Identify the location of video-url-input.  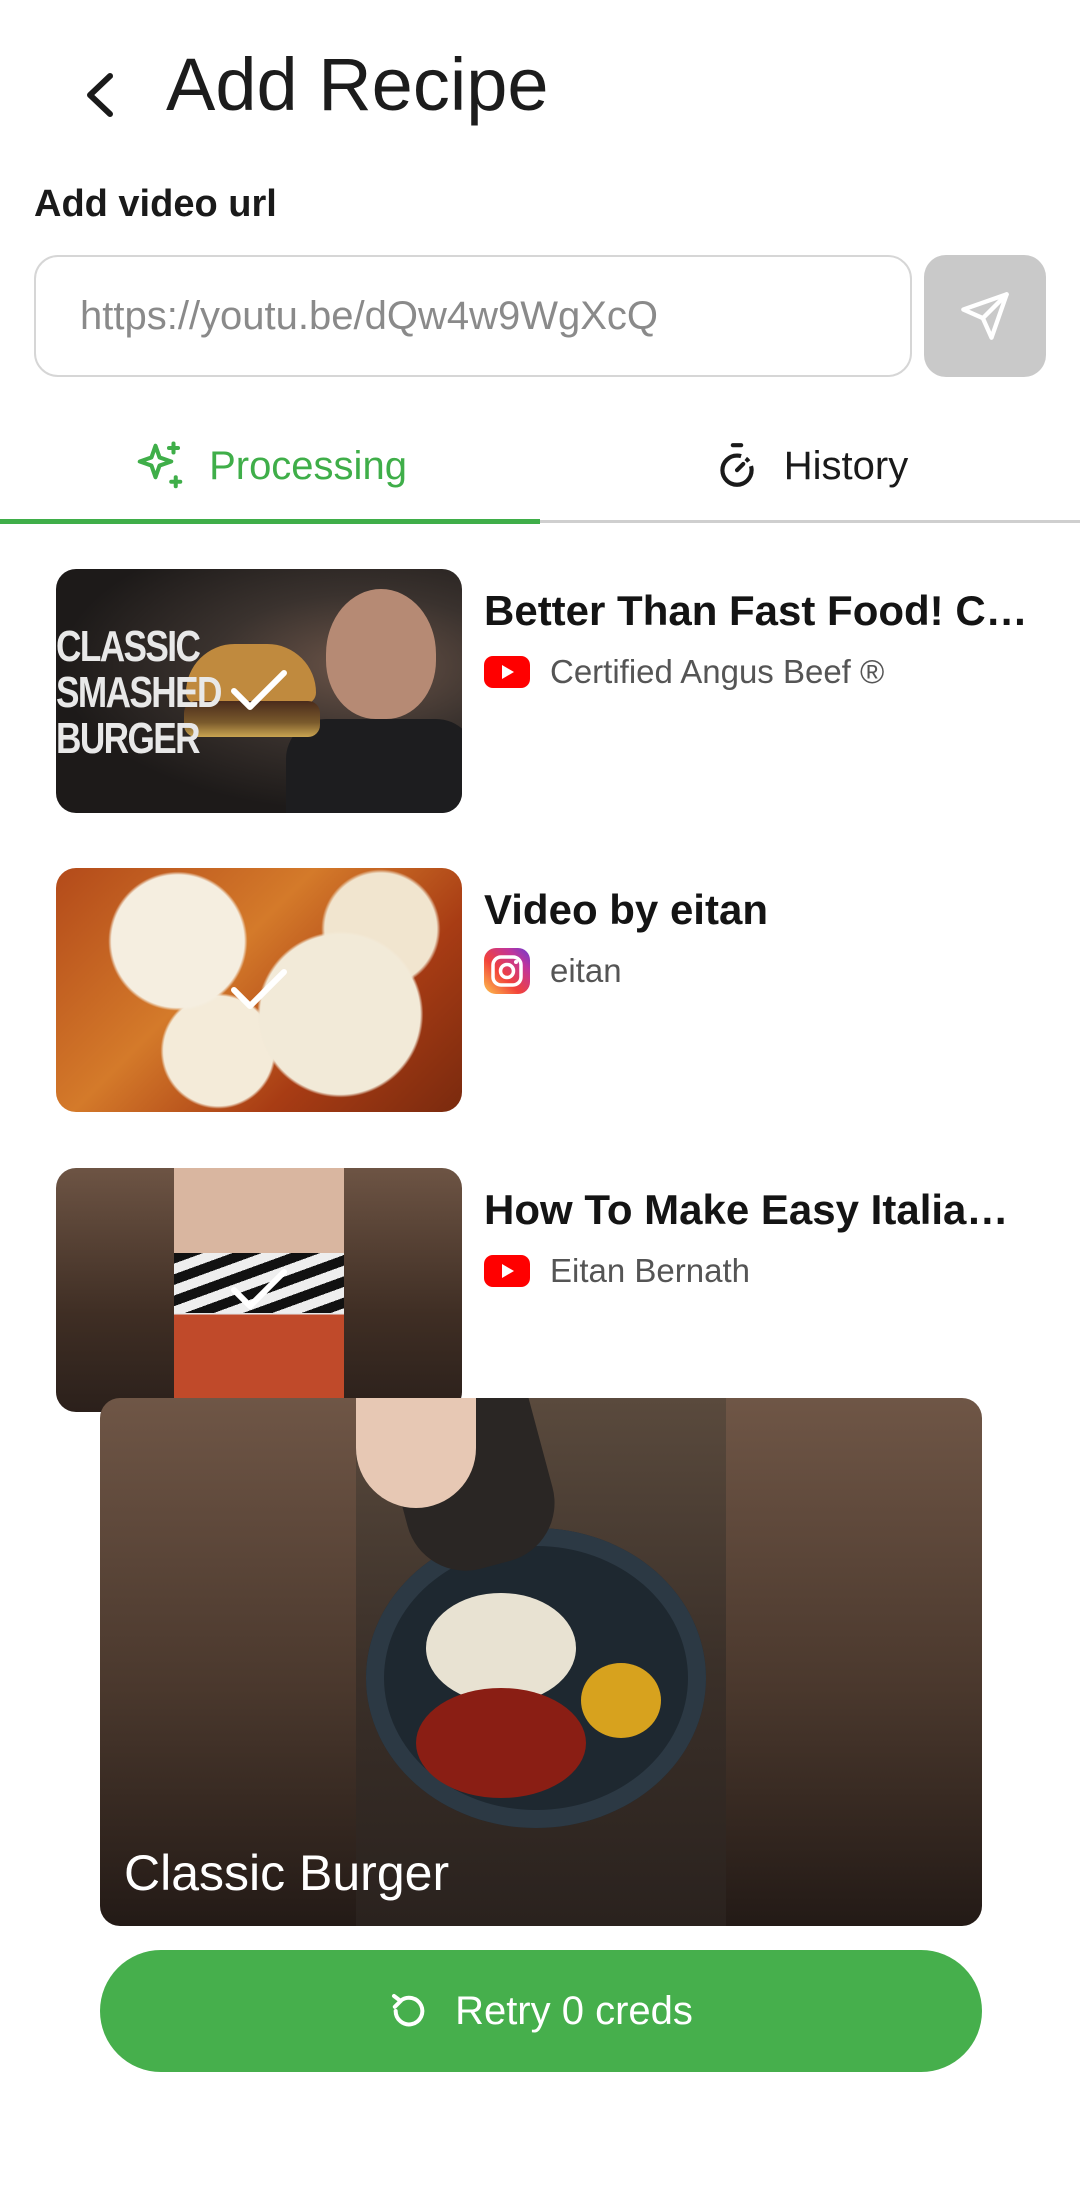
(473, 316).